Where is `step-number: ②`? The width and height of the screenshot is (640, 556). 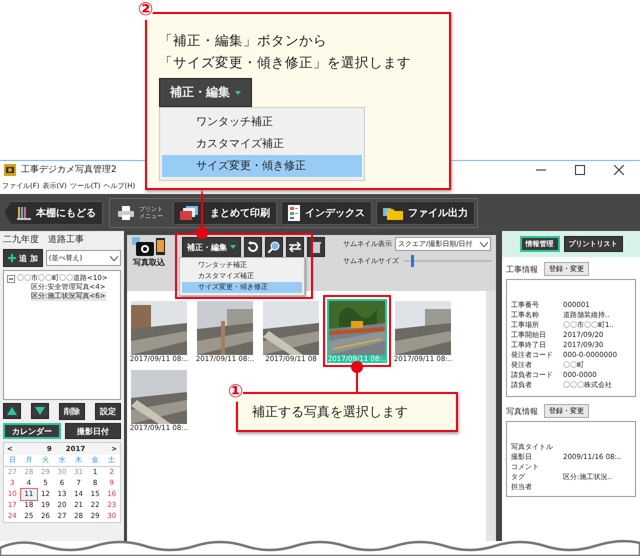
step-number: ② is located at coordinates (146, 10).